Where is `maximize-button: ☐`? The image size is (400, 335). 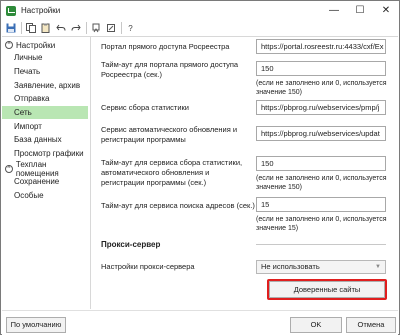 maximize-button: ☐ is located at coordinates (360, 10).